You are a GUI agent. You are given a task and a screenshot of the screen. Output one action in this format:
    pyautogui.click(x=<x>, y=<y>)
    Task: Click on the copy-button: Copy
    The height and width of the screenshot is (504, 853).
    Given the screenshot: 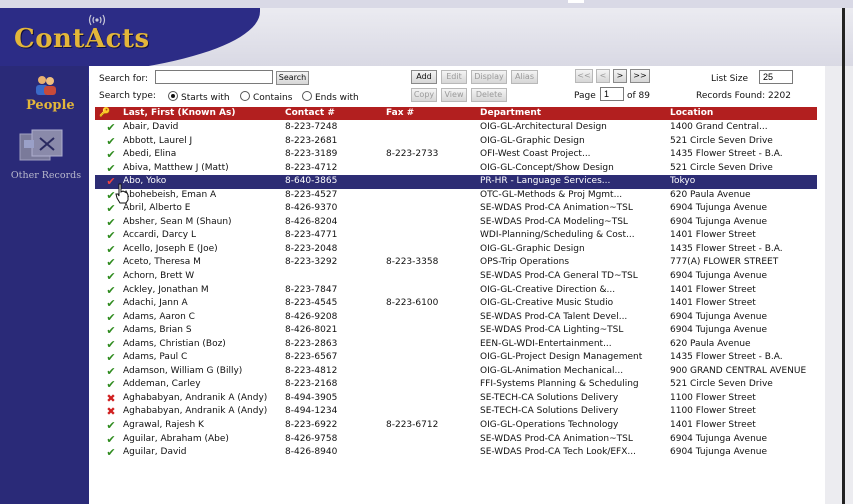 What is the action you would take?
    pyautogui.click(x=424, y=95)
    